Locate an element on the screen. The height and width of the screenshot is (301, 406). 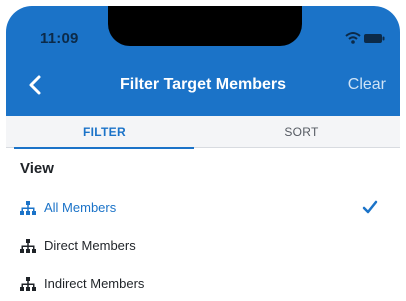
tab-sort-label: SORT is located at coordinates (301, 132).